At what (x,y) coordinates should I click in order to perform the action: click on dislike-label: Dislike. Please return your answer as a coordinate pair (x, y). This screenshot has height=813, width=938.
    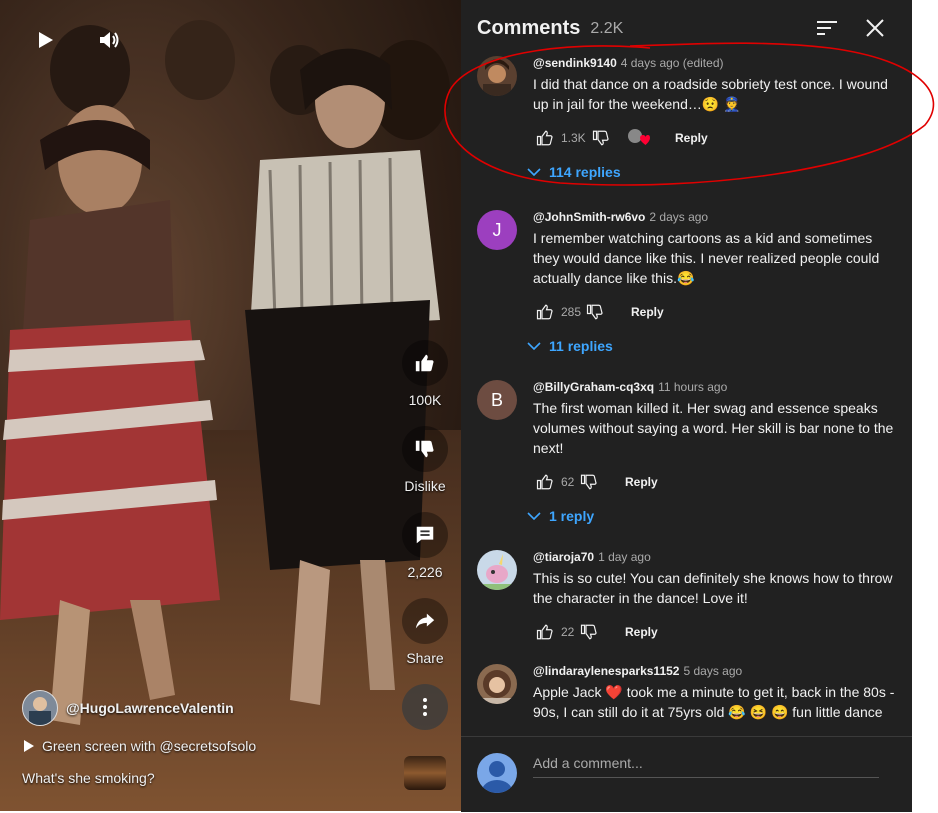
    Looking at the image, I should click on (425, 486).